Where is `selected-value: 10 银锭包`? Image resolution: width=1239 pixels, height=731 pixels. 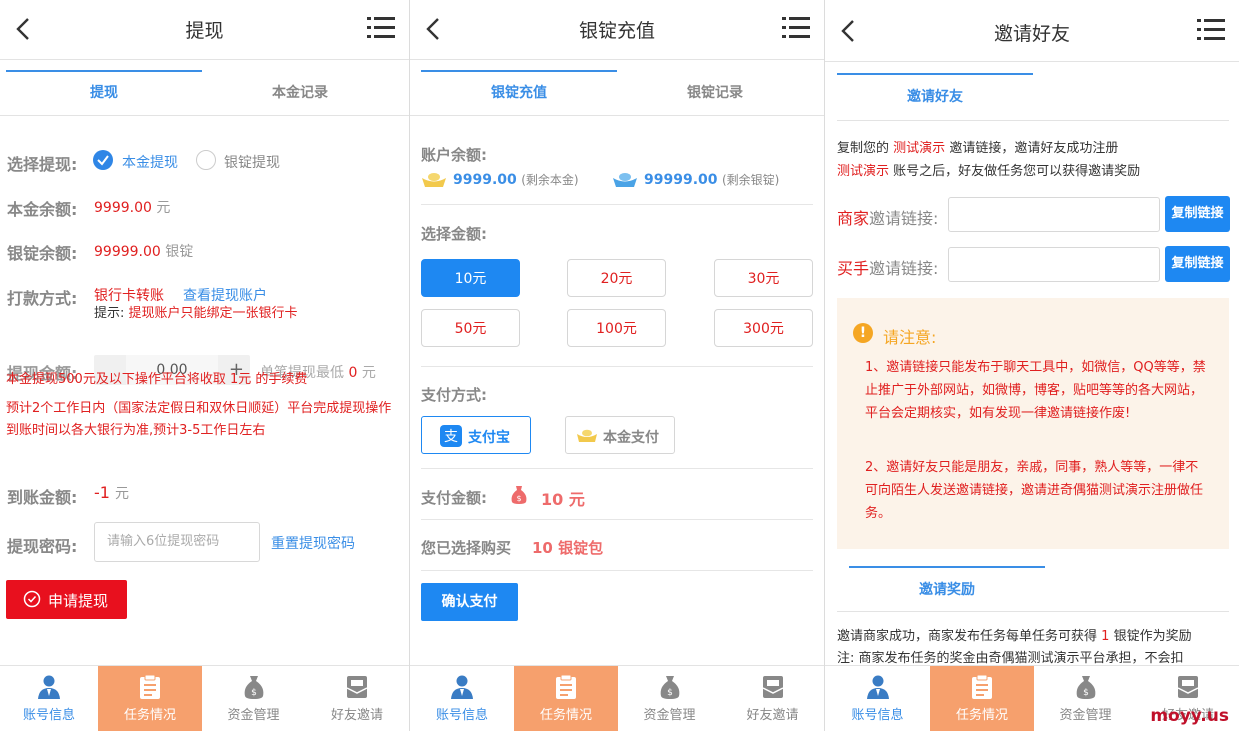
selected-value: 10 银锭包 is located at coordinates (568, 548).